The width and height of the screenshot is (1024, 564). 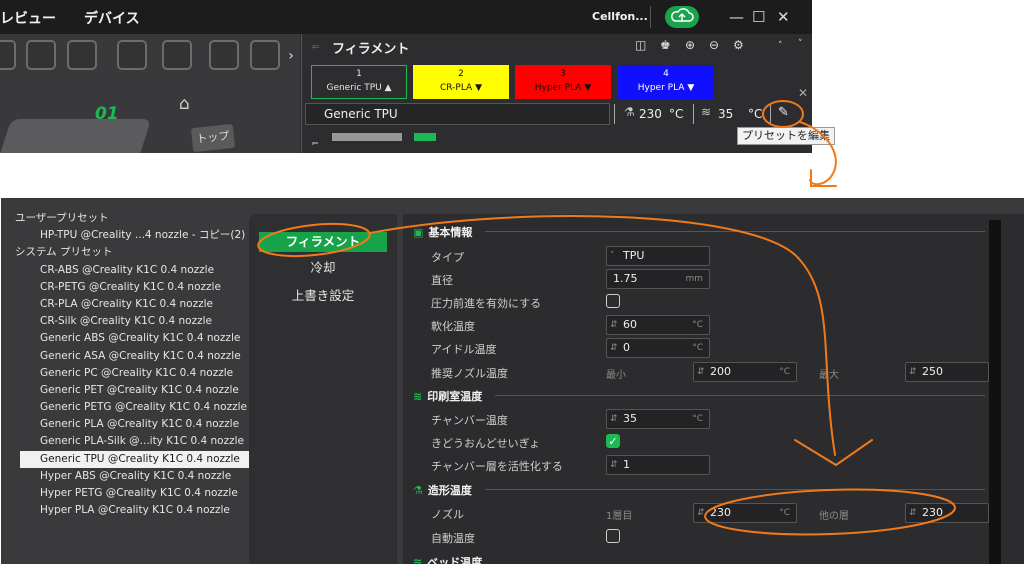 What do you see at coordinates (803, 93) in the screenshot?
I see `close-icon: ✕` at bounding box center [803, 93].